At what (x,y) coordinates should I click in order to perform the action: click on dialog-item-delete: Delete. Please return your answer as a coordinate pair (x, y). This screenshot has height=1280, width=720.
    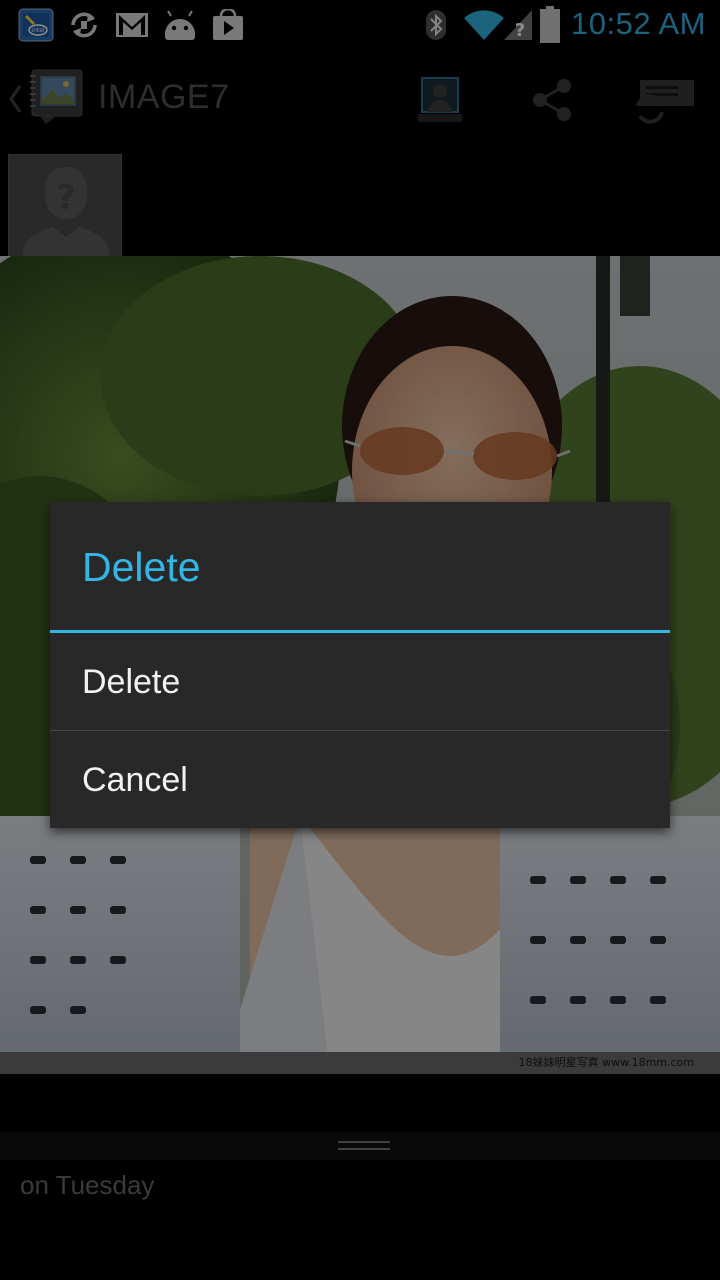
    Looking at the image, I should click on (360, 681).